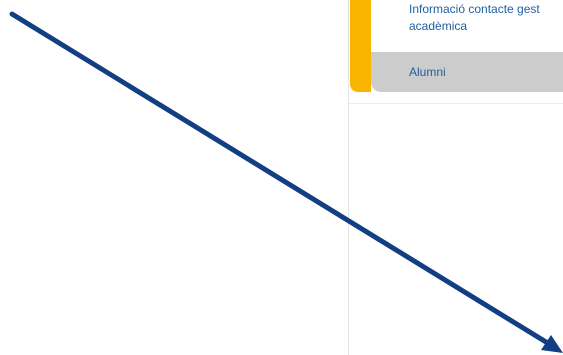 This screenshot has height=355, width=563. Describe the element at coordinates (438, 26) in the screenshot. I see `sidebar-item-label-continued: acadèmica` at that location.